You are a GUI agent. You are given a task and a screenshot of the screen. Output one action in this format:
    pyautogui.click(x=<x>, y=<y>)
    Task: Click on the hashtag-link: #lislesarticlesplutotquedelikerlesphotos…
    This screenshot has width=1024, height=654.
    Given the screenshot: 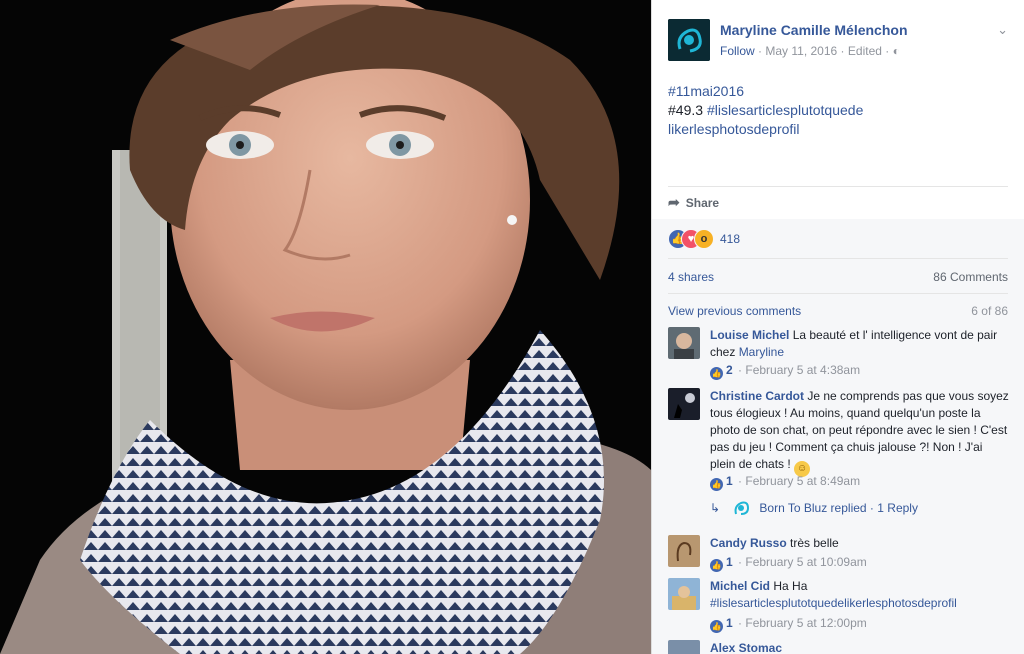 What is the action you would take?
    pyautogui.click(x=833, y=603)
    